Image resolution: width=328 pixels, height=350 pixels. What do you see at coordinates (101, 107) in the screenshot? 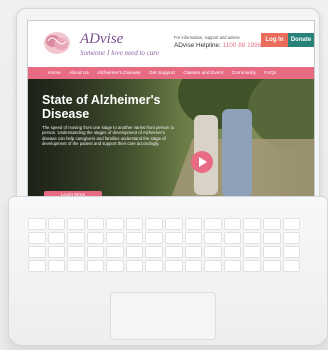
I see `hero-title: State of Alzheimer's Disease` at bounding box center [101, 107].